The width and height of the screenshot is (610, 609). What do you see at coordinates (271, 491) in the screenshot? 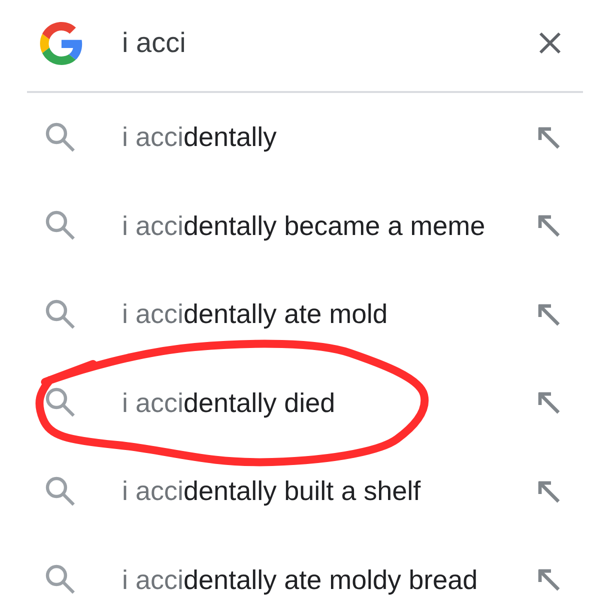
I see `suggestion-text: i accidentally built a shelf` at bounding box center [271, 491].